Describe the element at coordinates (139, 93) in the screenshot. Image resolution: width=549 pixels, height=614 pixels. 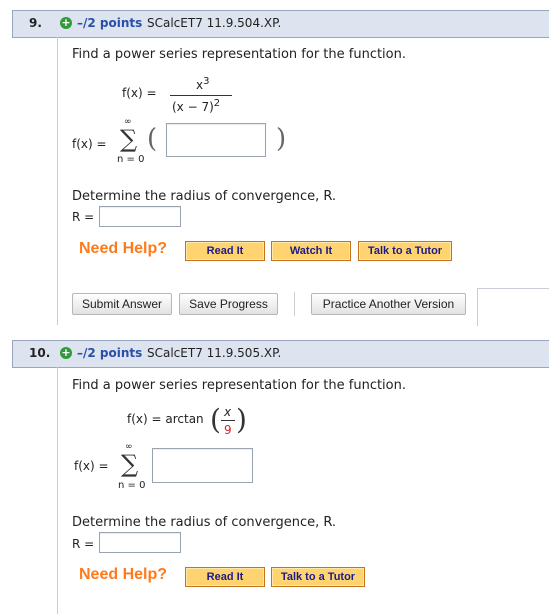
I see `function-label: f(x) =` at that location.